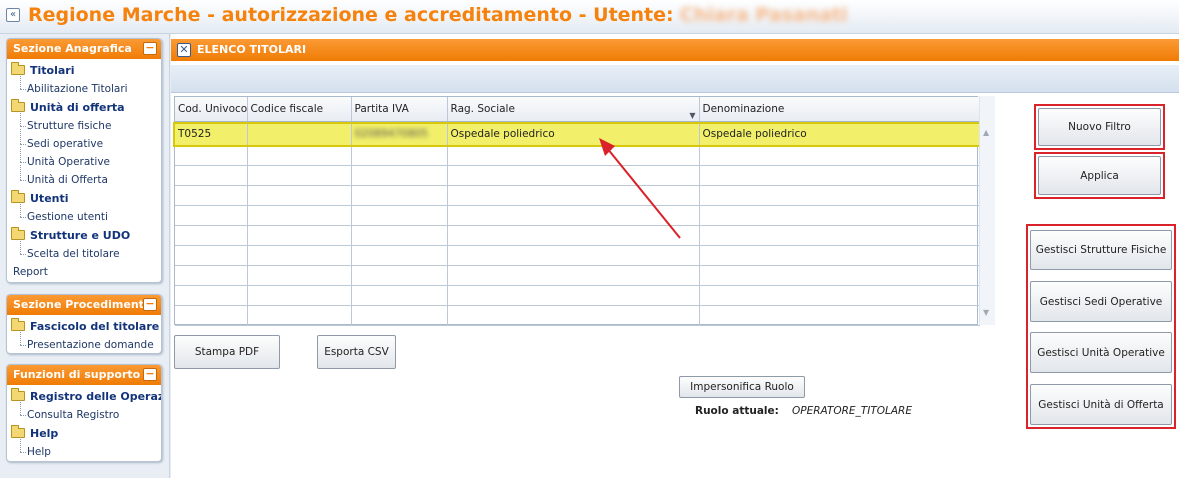 The height and width of the screenshot is (478, 1179). Describe the element at coordinates (44, 433) in the screenshot. I see `tree-group-label: Help` at that location.